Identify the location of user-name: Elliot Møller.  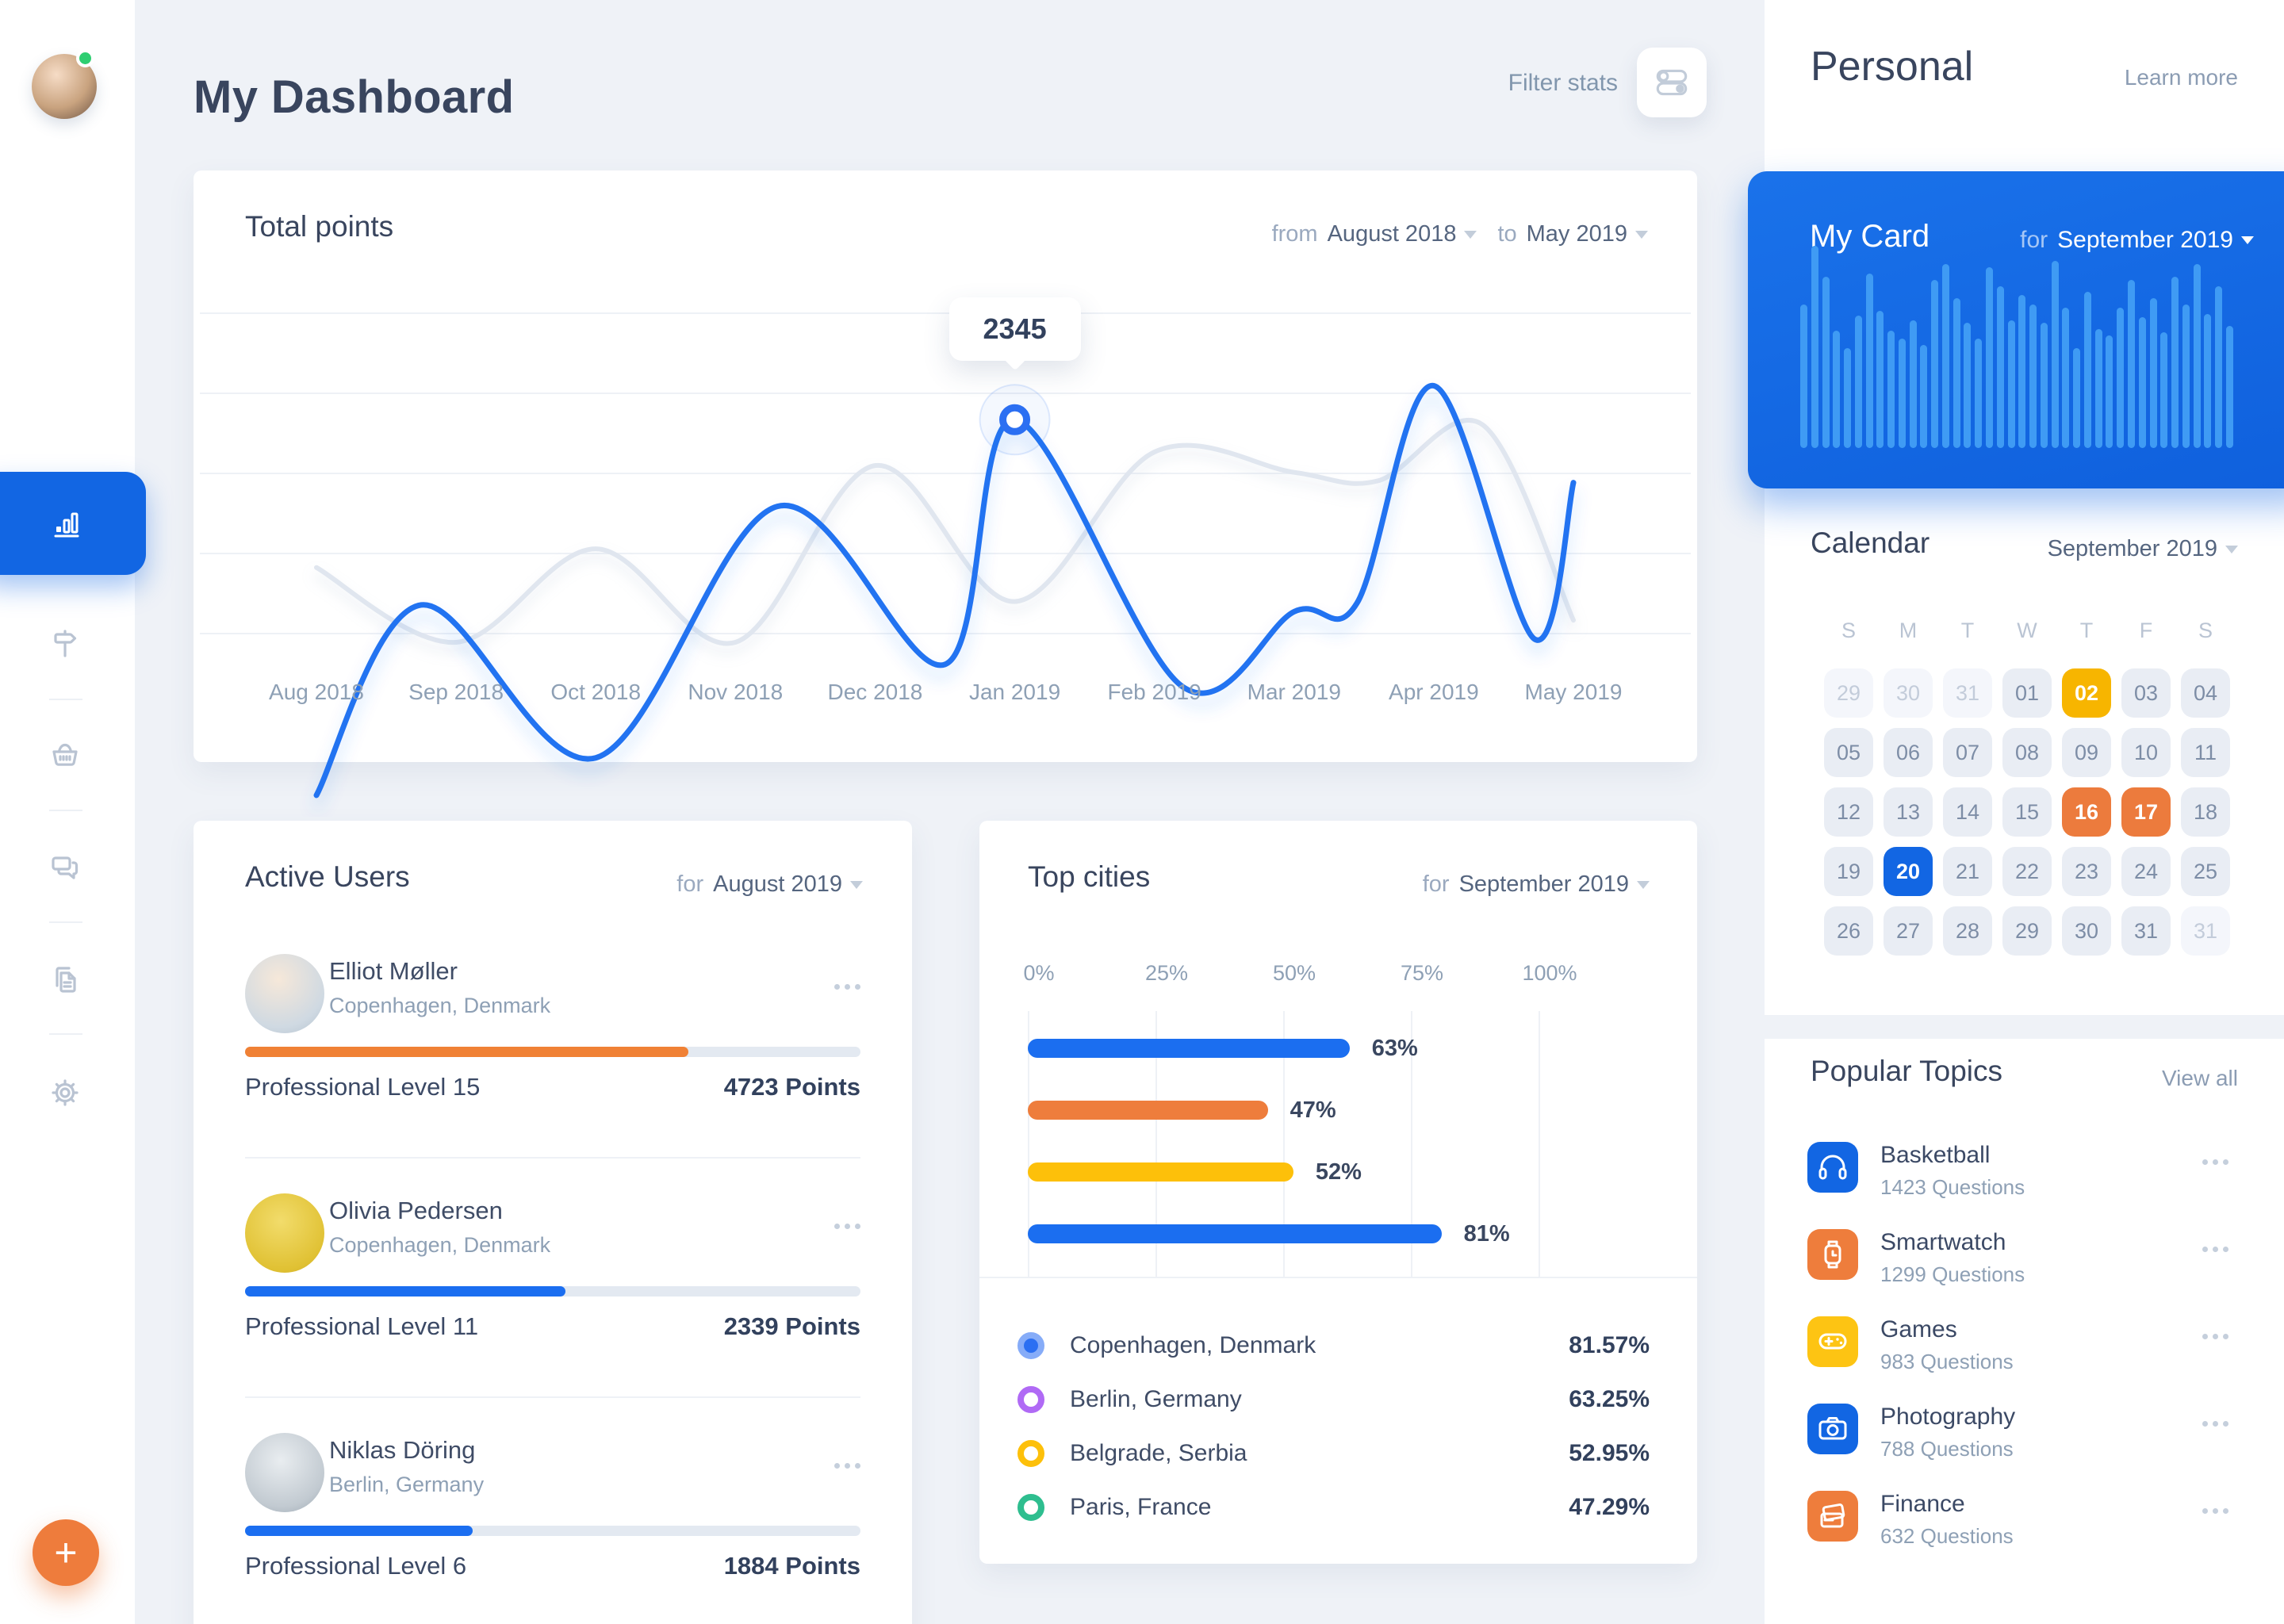
(393, 971).